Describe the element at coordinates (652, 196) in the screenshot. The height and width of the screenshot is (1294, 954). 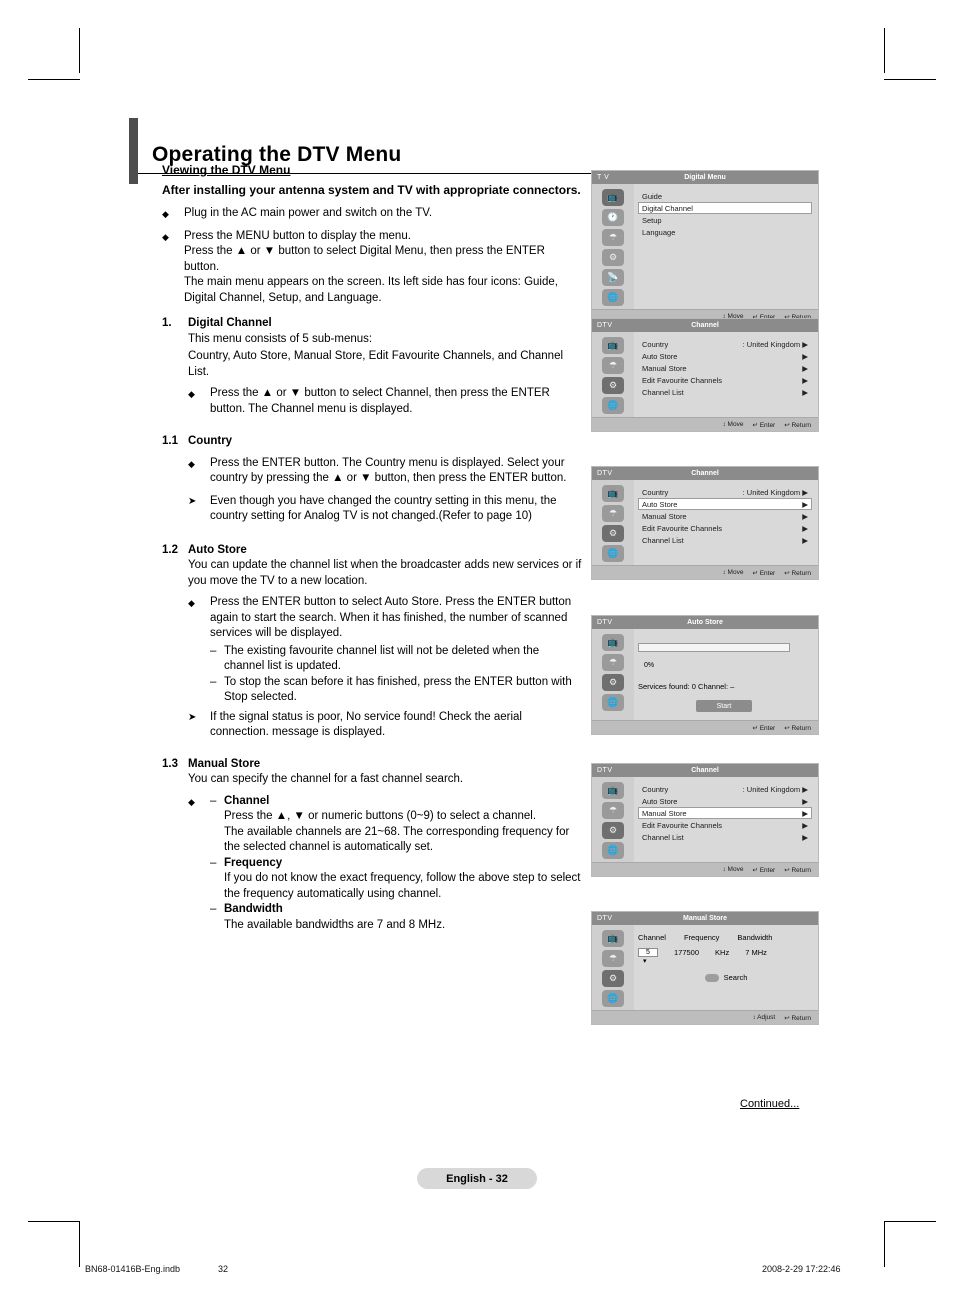
I see `osd-menu-label: Guide` at that location.